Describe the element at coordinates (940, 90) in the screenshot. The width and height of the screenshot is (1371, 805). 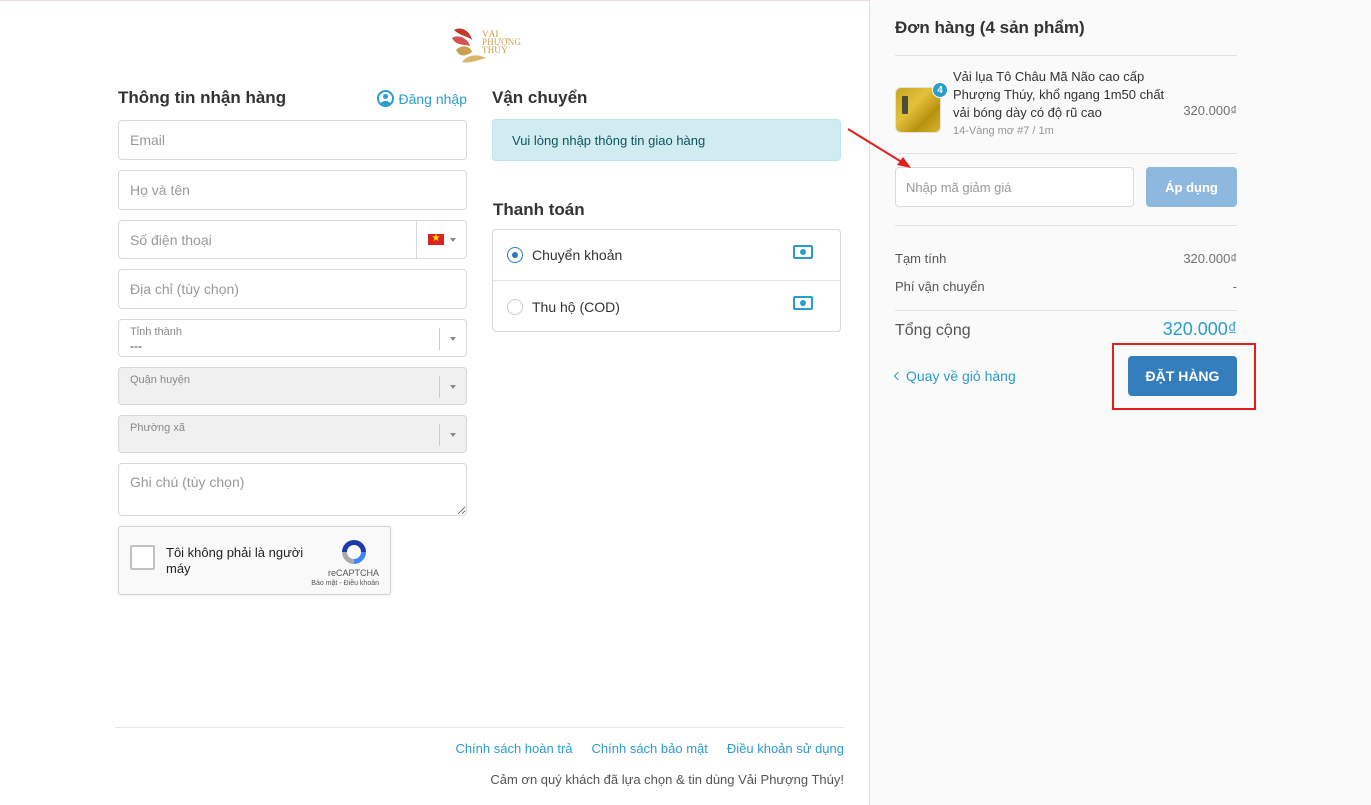
I see `product-quantity-badge: 4` at that location.